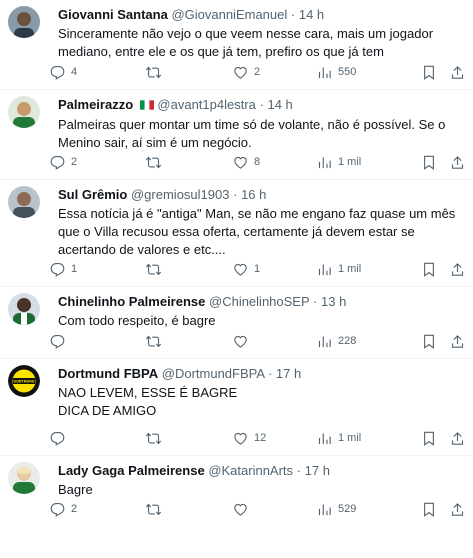 This screenshot has width=473, height=558. What do you see at coordinates (108, 373) in the screenshot?
I see `display-name: Dortmund FBPA` at bounding box center [108, 373].